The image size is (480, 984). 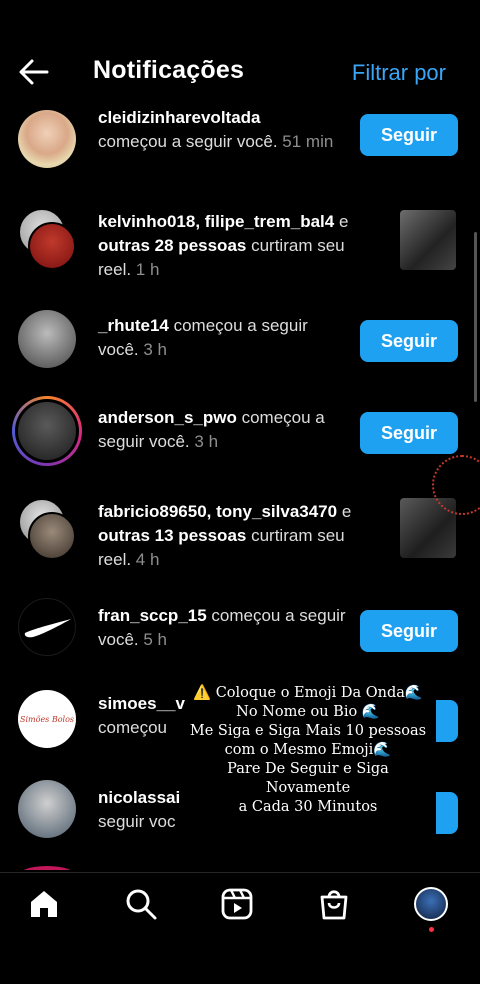 What do you see at coordinates (179, 117) in the screenshot?
I see `username: cleidizinharevoltada` at bounding box center [179, 117].